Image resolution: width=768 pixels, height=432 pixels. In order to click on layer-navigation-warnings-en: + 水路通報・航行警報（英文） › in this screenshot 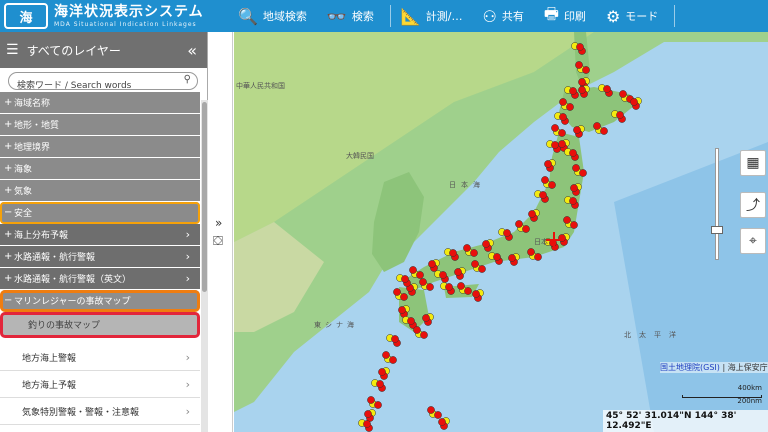, I will do `click(100, 279)`.